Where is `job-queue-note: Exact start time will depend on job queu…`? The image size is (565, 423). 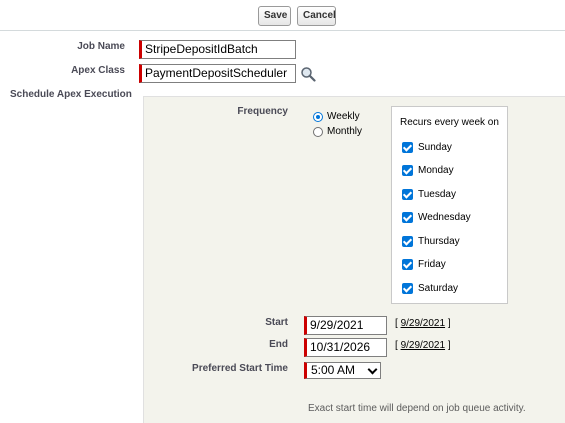
job-queue-note: Exact start time will depend on job queu… is located at coordinates (417, 408).